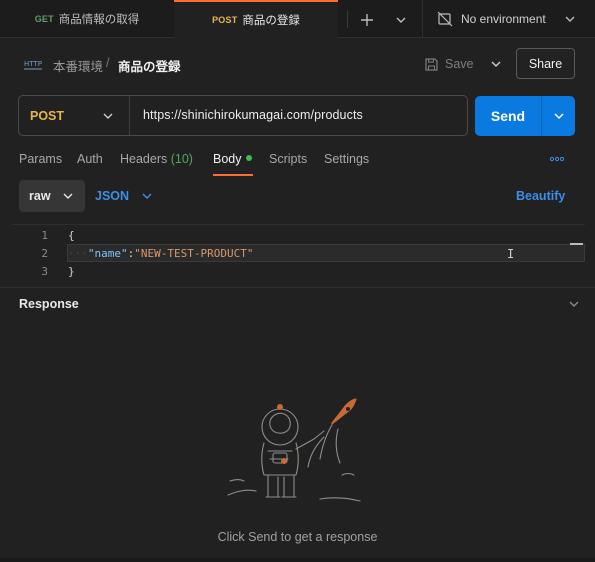 This screenshot has height=562, width=595. Describe the element at coordinates (225, 20) in the screenshot. I see `tab-method: POST` at that location.